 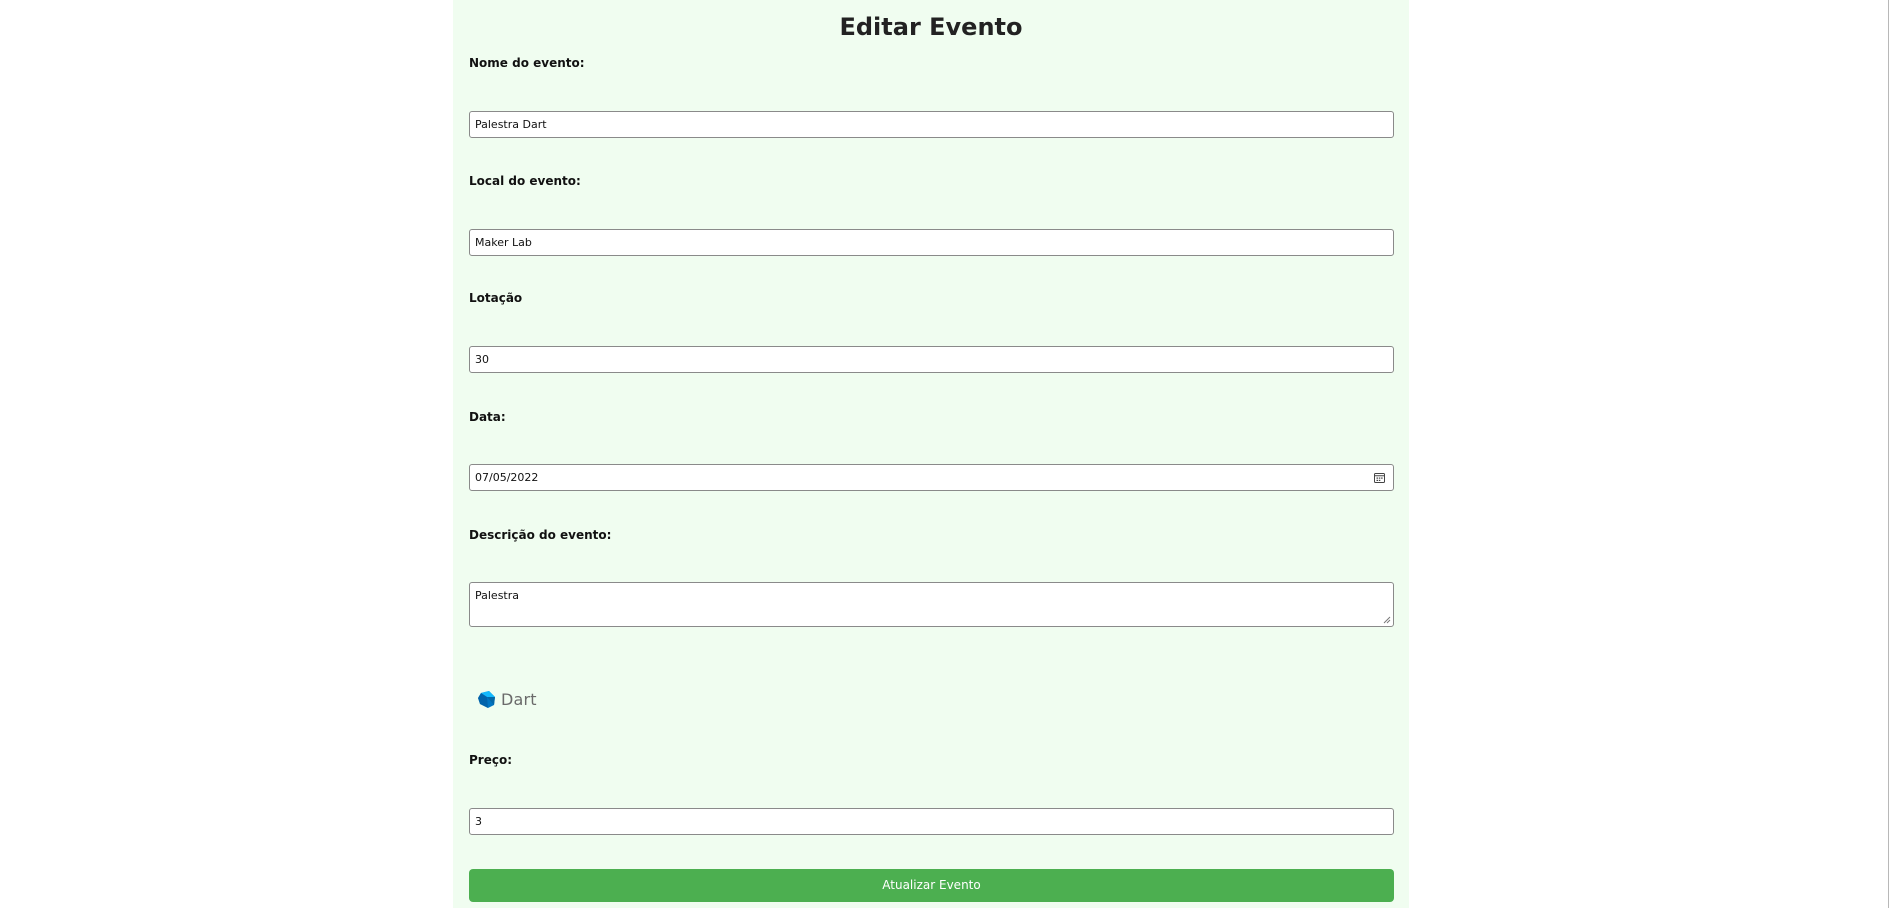 What do you see at coordinates (497, 595) in the screenshot?
I see `description-value: Palestra` at bounding box center [497, 595].